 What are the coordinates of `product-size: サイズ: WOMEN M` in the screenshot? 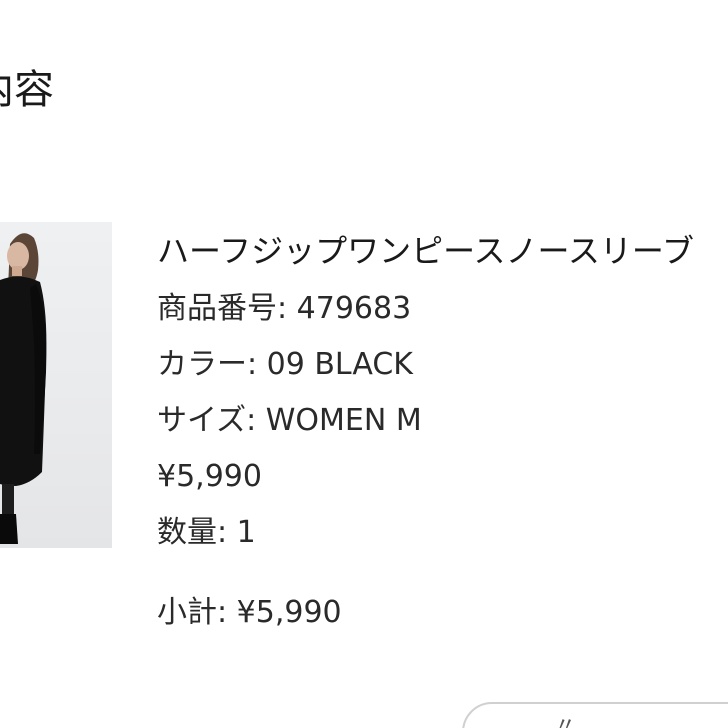 It's located at (289, 420).